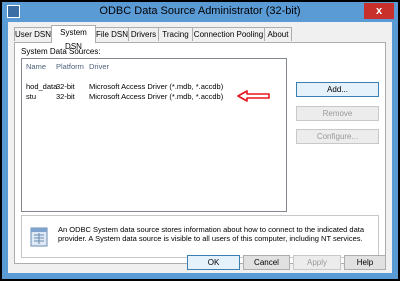  I want to click on annotation-arrow-icon, so click(253, 96).